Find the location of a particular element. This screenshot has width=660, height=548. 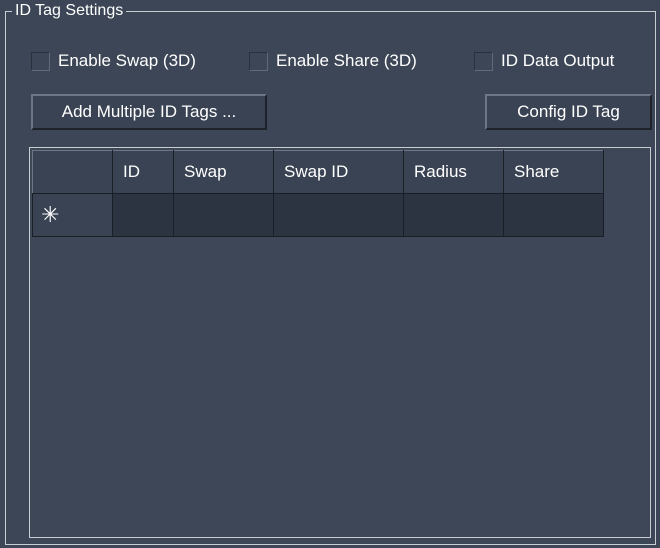

cell-share is located at coordinates (553, 215).